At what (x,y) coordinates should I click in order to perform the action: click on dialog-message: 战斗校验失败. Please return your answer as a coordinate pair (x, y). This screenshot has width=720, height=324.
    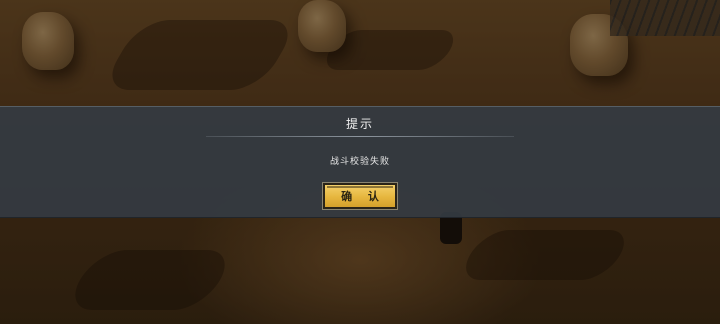
    Looking at the image, I should click on (359, 162).